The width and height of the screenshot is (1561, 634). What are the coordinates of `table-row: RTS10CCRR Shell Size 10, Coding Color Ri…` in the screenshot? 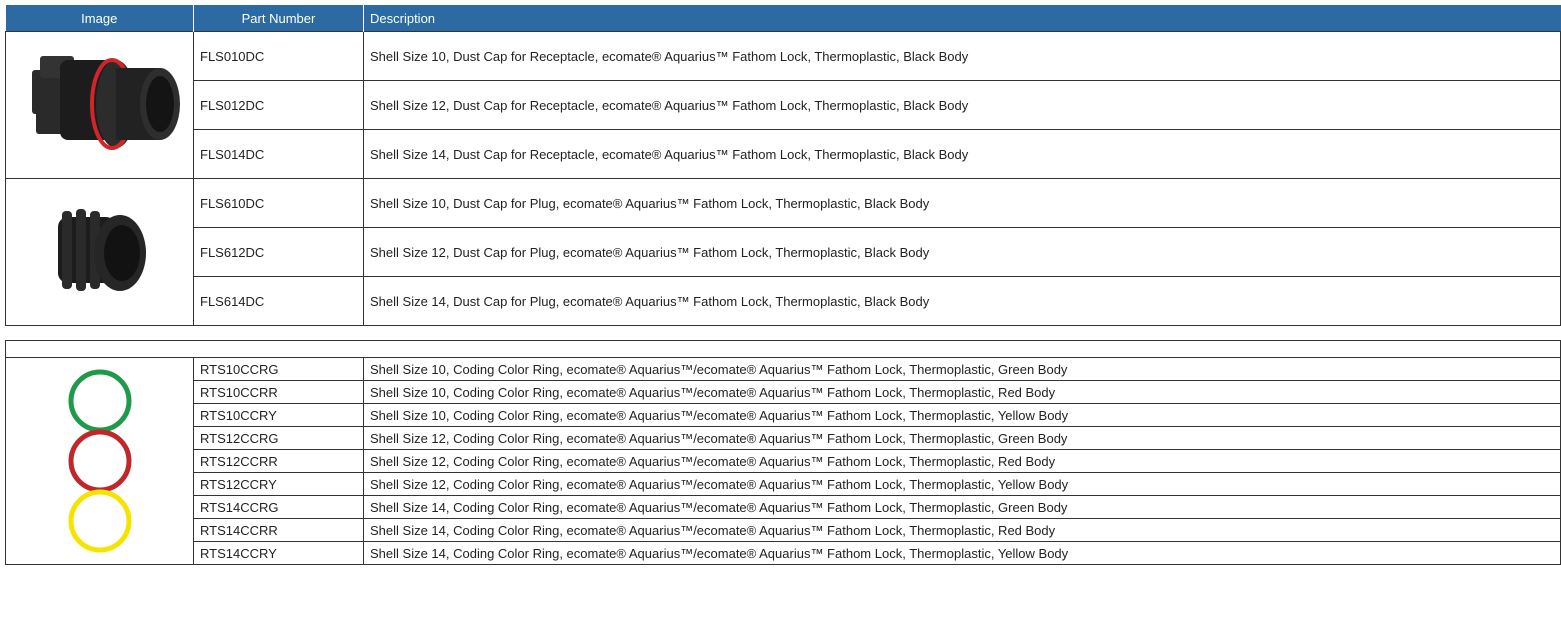 It's located at (783, 392).